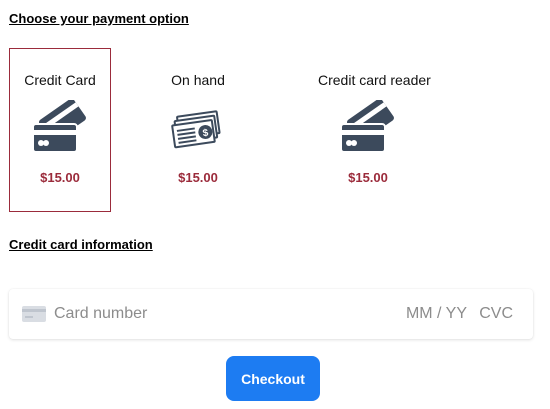 The height and width of the screenshot is (409, 550). What do you see at coordinates (435, 314) in the screenshot?
I see `expiry-input` at bounding box center [435, 314].